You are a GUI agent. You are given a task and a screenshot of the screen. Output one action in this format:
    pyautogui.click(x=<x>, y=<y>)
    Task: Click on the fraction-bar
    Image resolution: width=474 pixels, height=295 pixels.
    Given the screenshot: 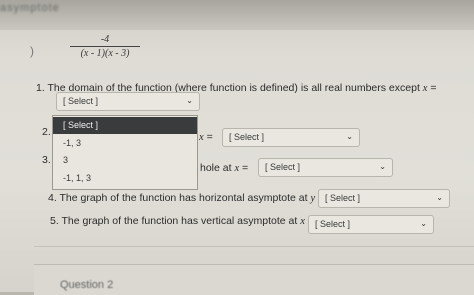 What is the action you would take?
    pyautogui.click(x=105, y=46)
    